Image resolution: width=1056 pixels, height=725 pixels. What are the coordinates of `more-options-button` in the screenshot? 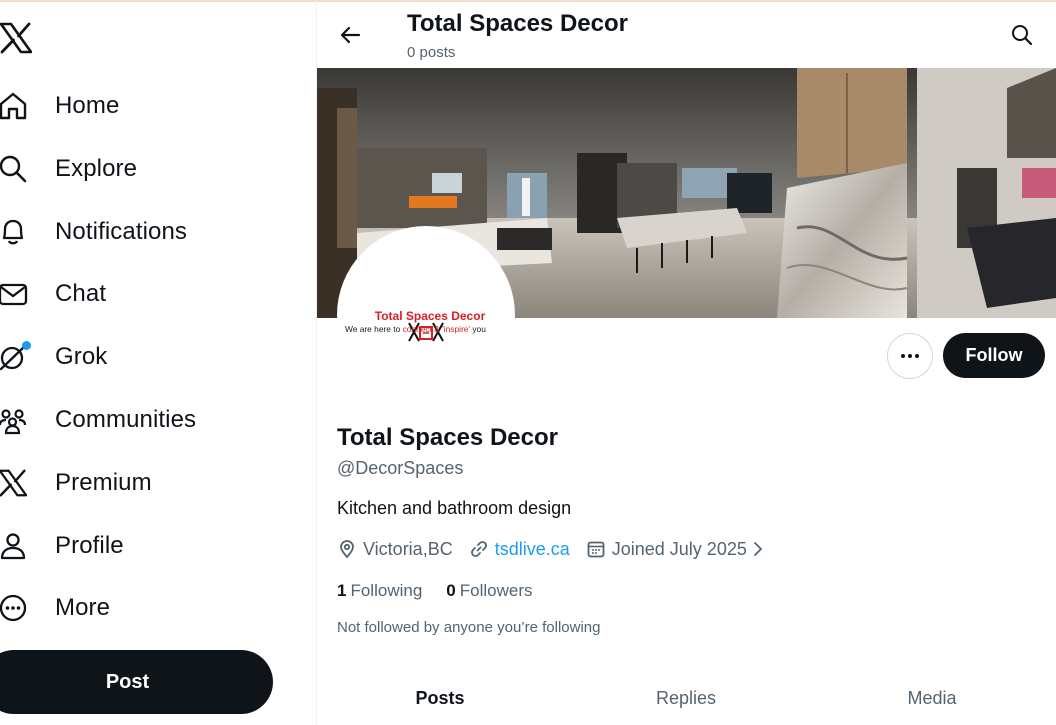 It's located at (910, 356).